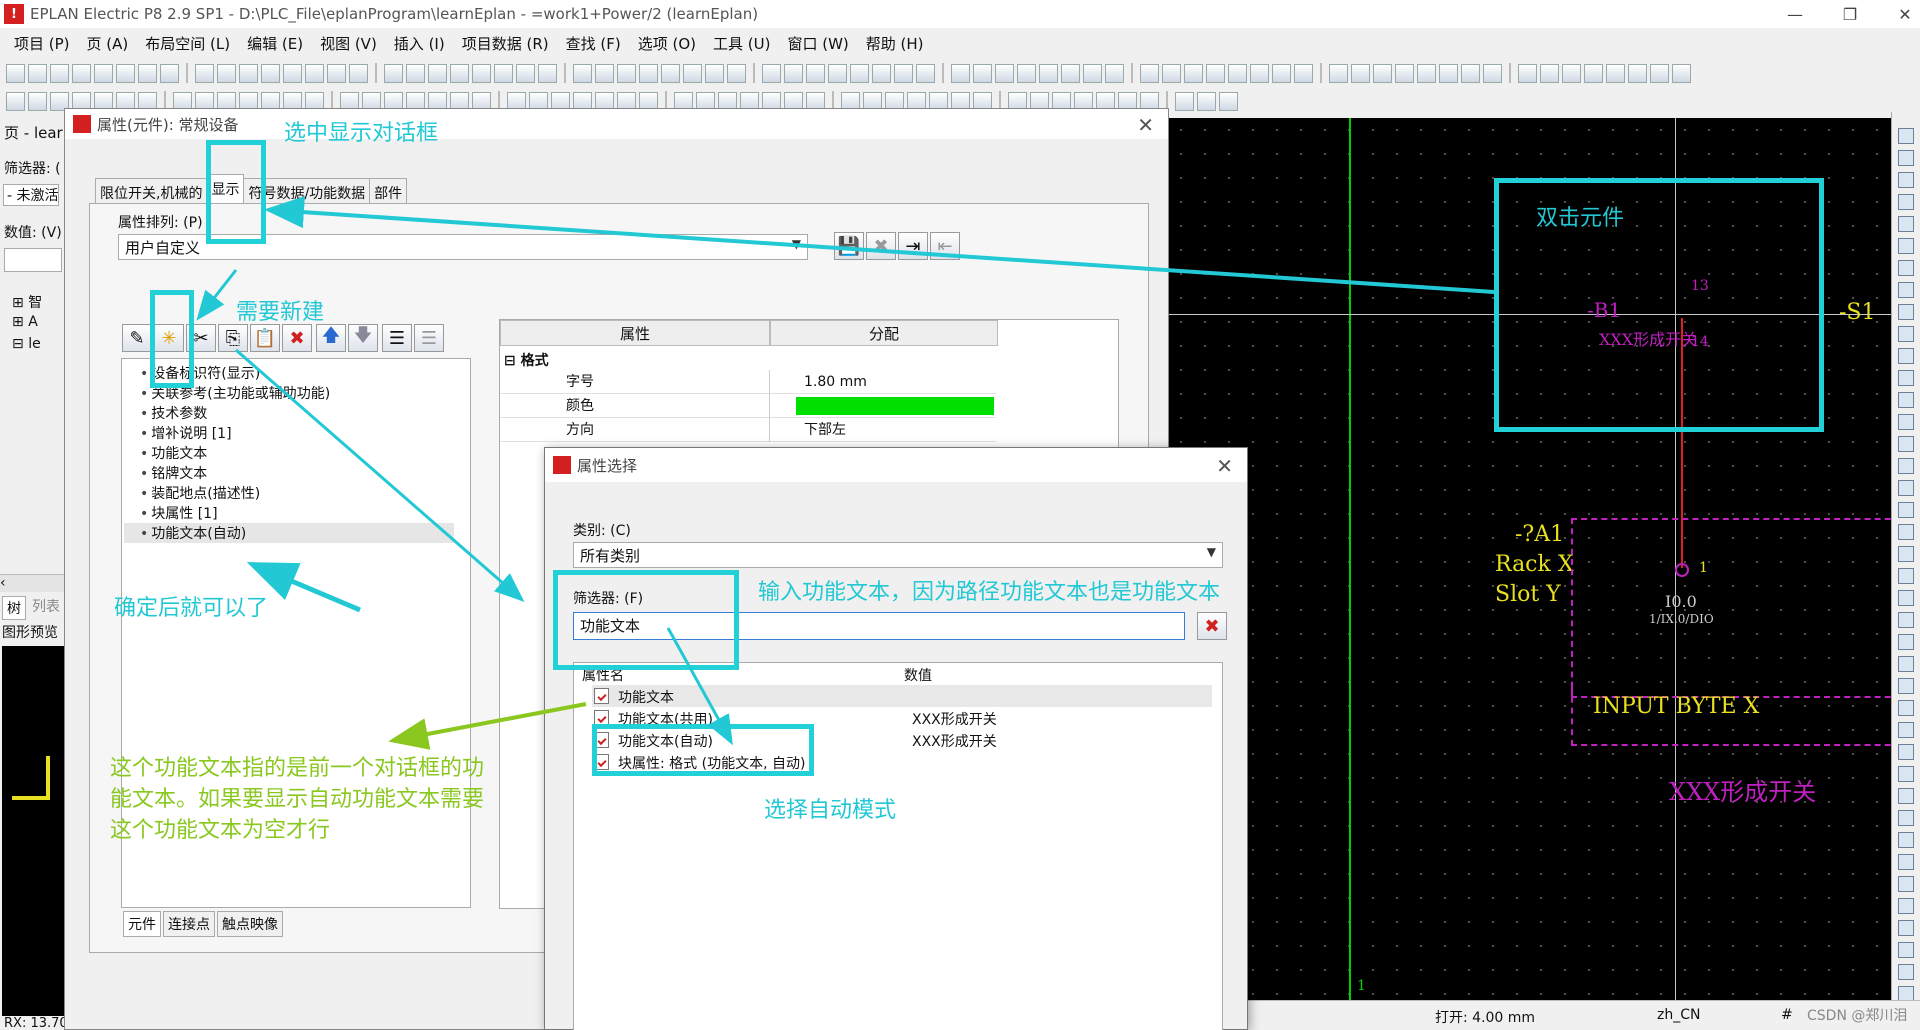  I want to click on menu-insert: 插入 (I), so click(419, 43).